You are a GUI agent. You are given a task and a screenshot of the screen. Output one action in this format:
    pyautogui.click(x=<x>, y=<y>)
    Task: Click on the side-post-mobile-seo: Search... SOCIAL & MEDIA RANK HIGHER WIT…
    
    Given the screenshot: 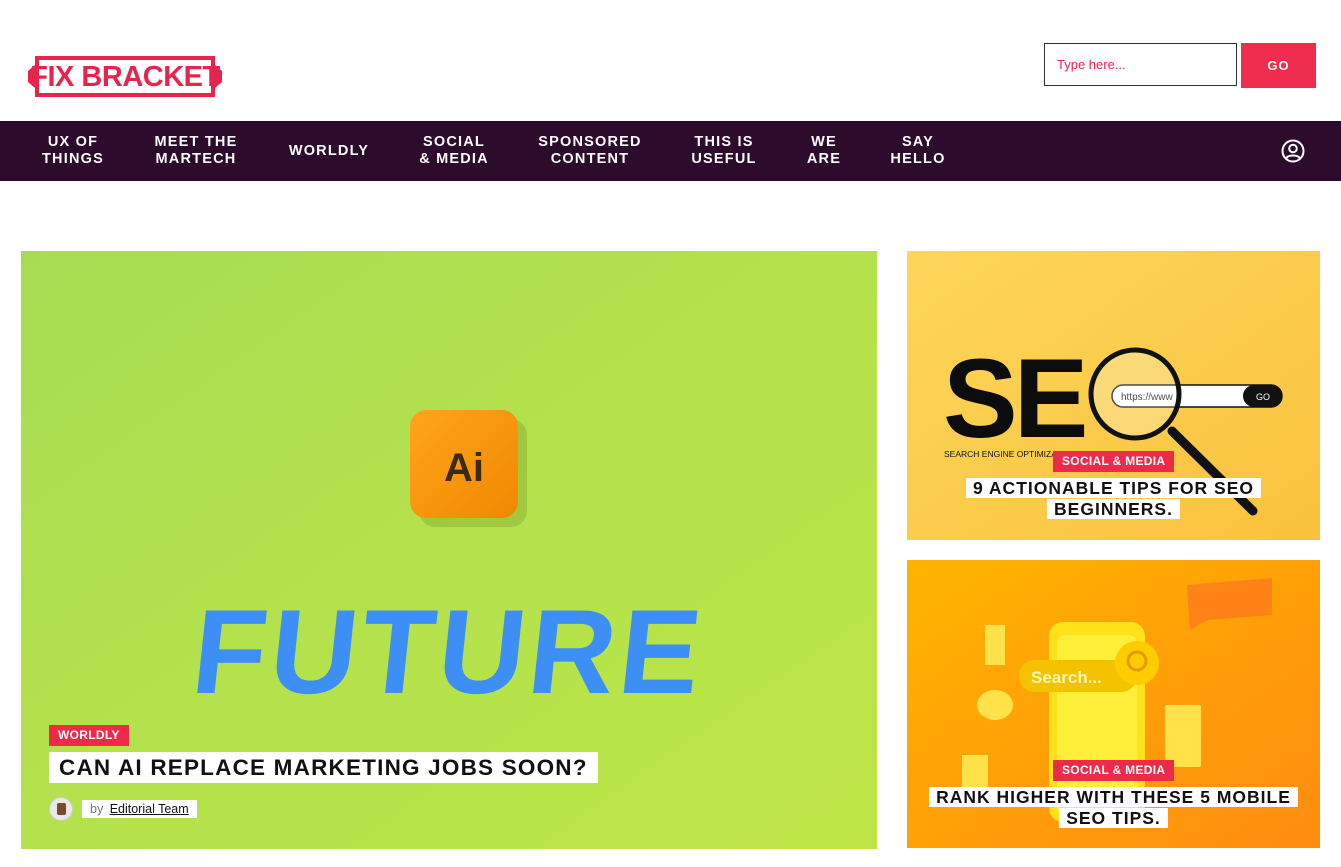 What is the action you would take?
    pyautogui.click(x=1113, y=704)
    